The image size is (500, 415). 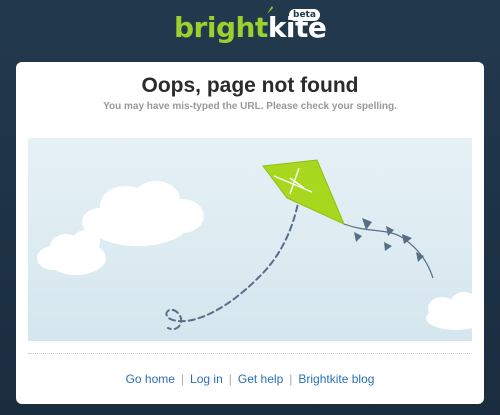 What do you see at coordinates (250, 85) in the screenshot?
I see `page-title: Oops, page not found` at bounding box center [250, 85].